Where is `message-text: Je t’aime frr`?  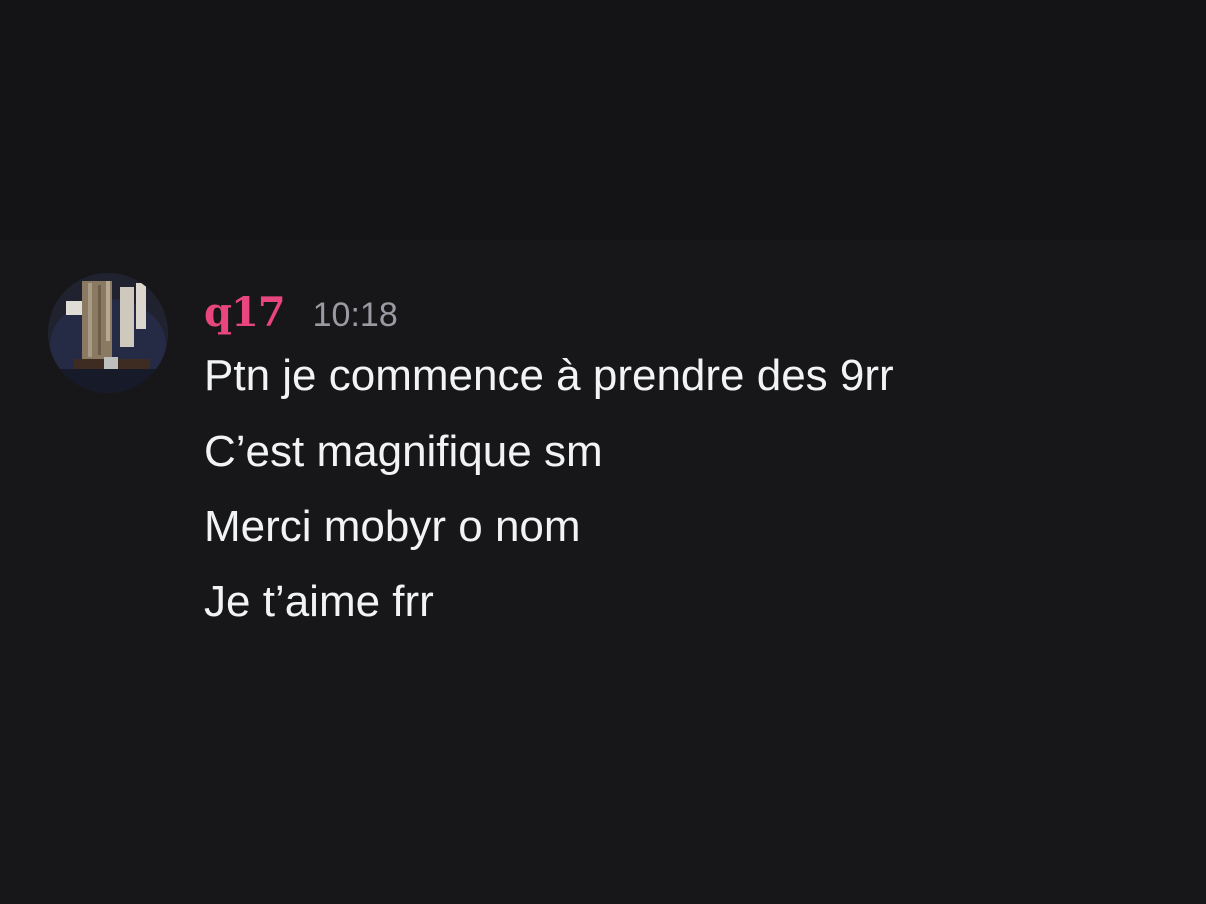 message-text: Je t’aime frr is located at coordinates (319, 601).